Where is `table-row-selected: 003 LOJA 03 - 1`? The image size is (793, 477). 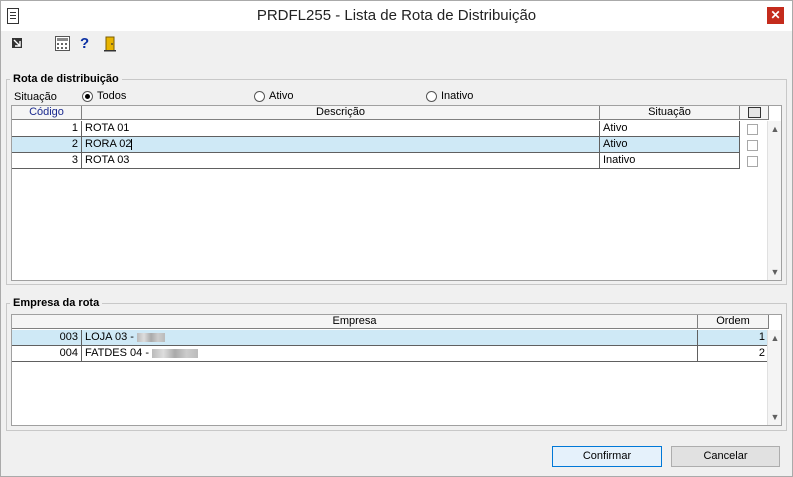
table-row-selected: 003 LOJA 03 - 1 is located at coordinates (390, 338).